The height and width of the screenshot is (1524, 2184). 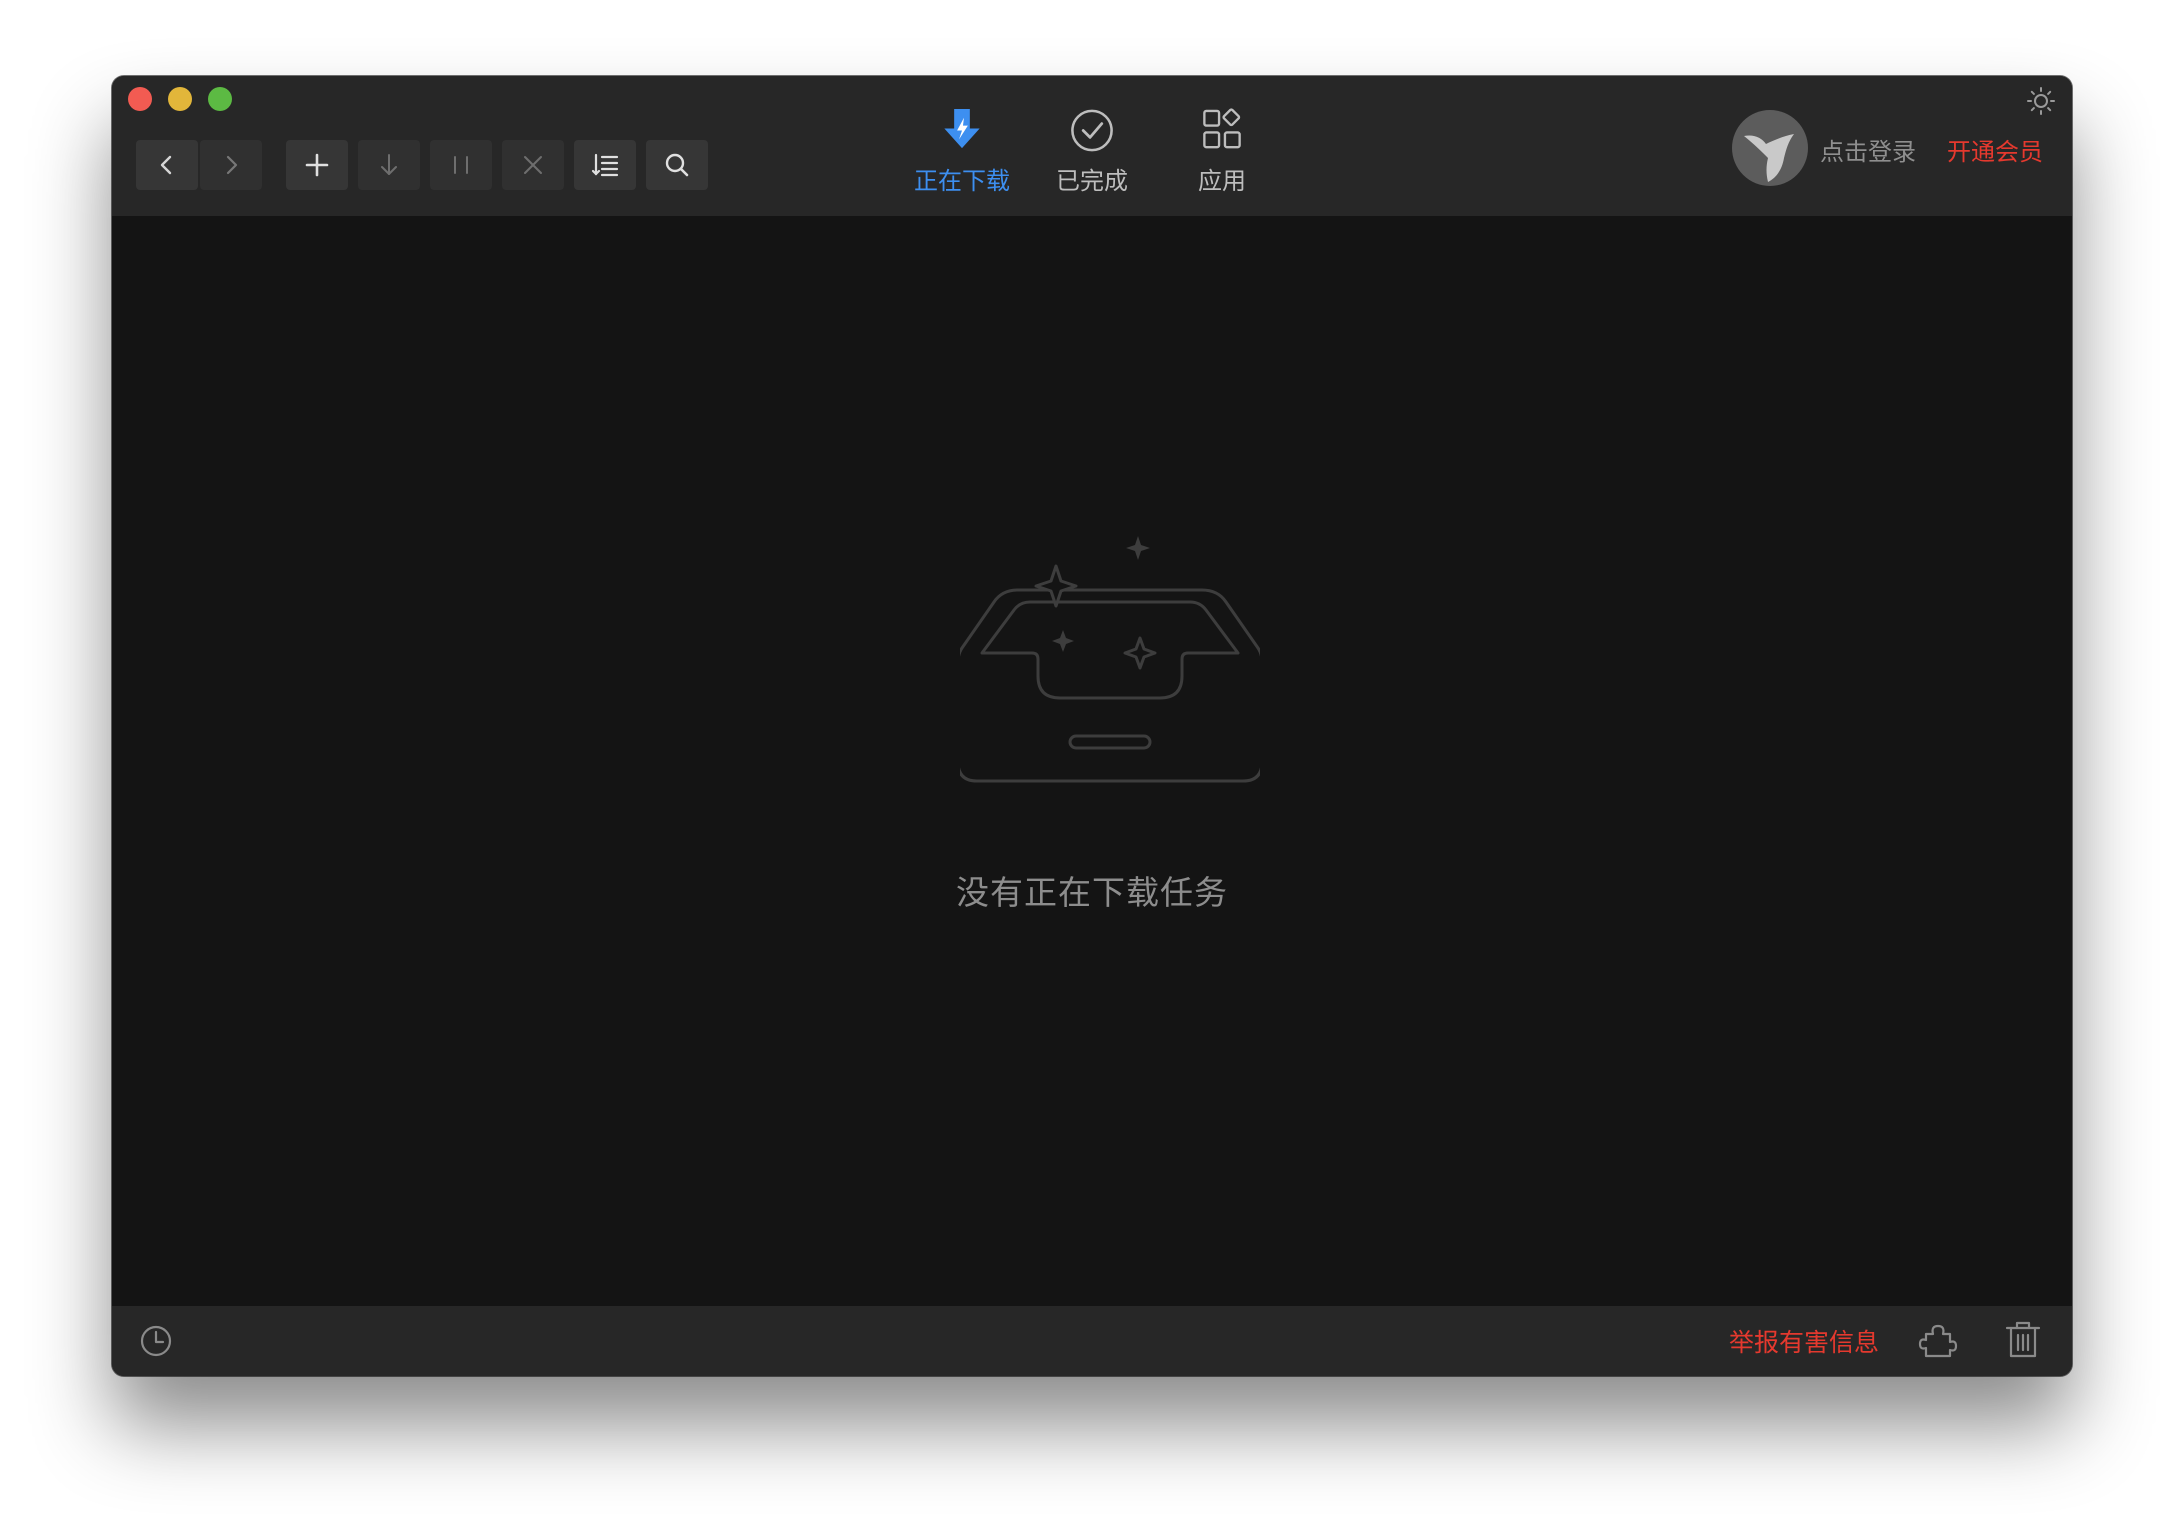 I want to click on apps-grid-icon, so click(x=1222, y=128).